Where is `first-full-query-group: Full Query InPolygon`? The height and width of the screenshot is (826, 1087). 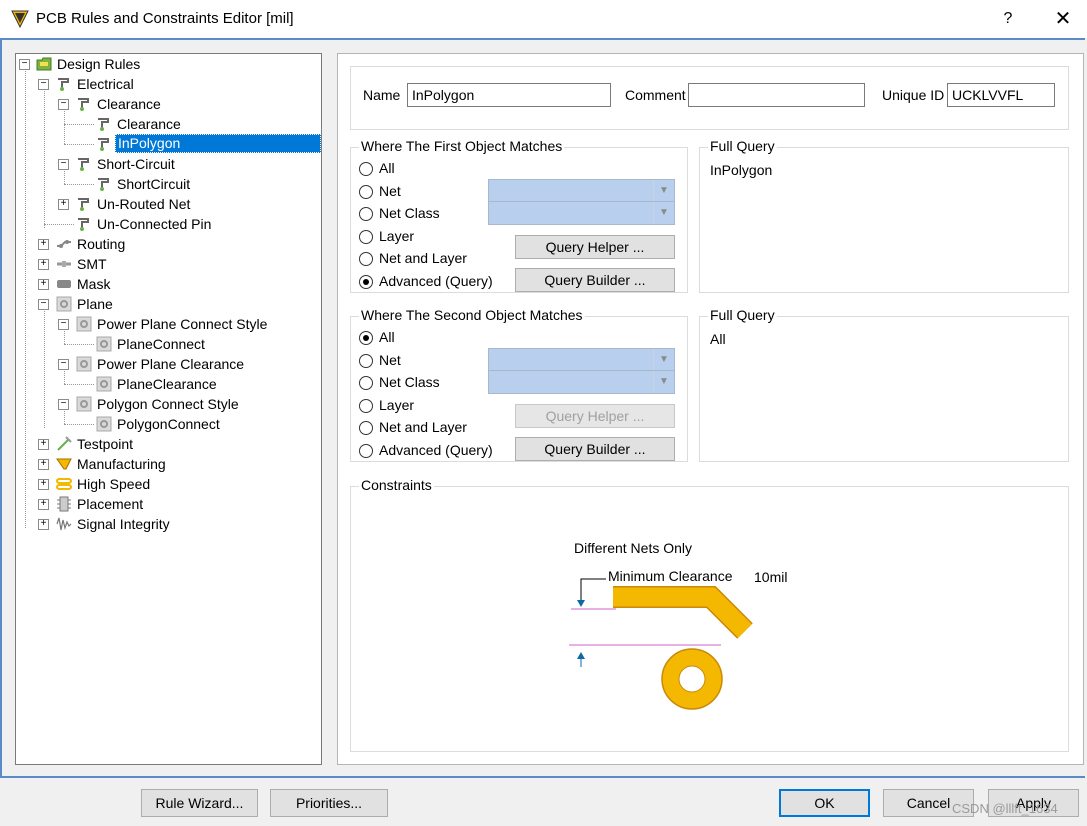
first-full-query-group: Full Query InPolygon is located at coordinates (884, 215).